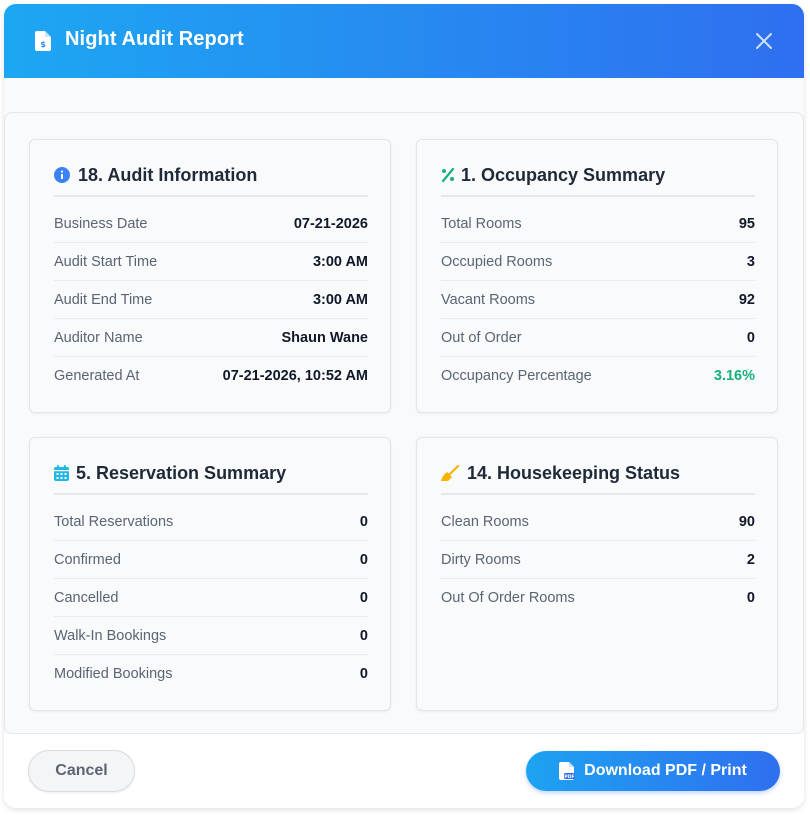 Image resolution: width=810 pixels, height=815 pixels. Describe the element at coordinates (211, 338) in the screenshot. I see `list-item: Auditor Name Shaun Wane` at that location.